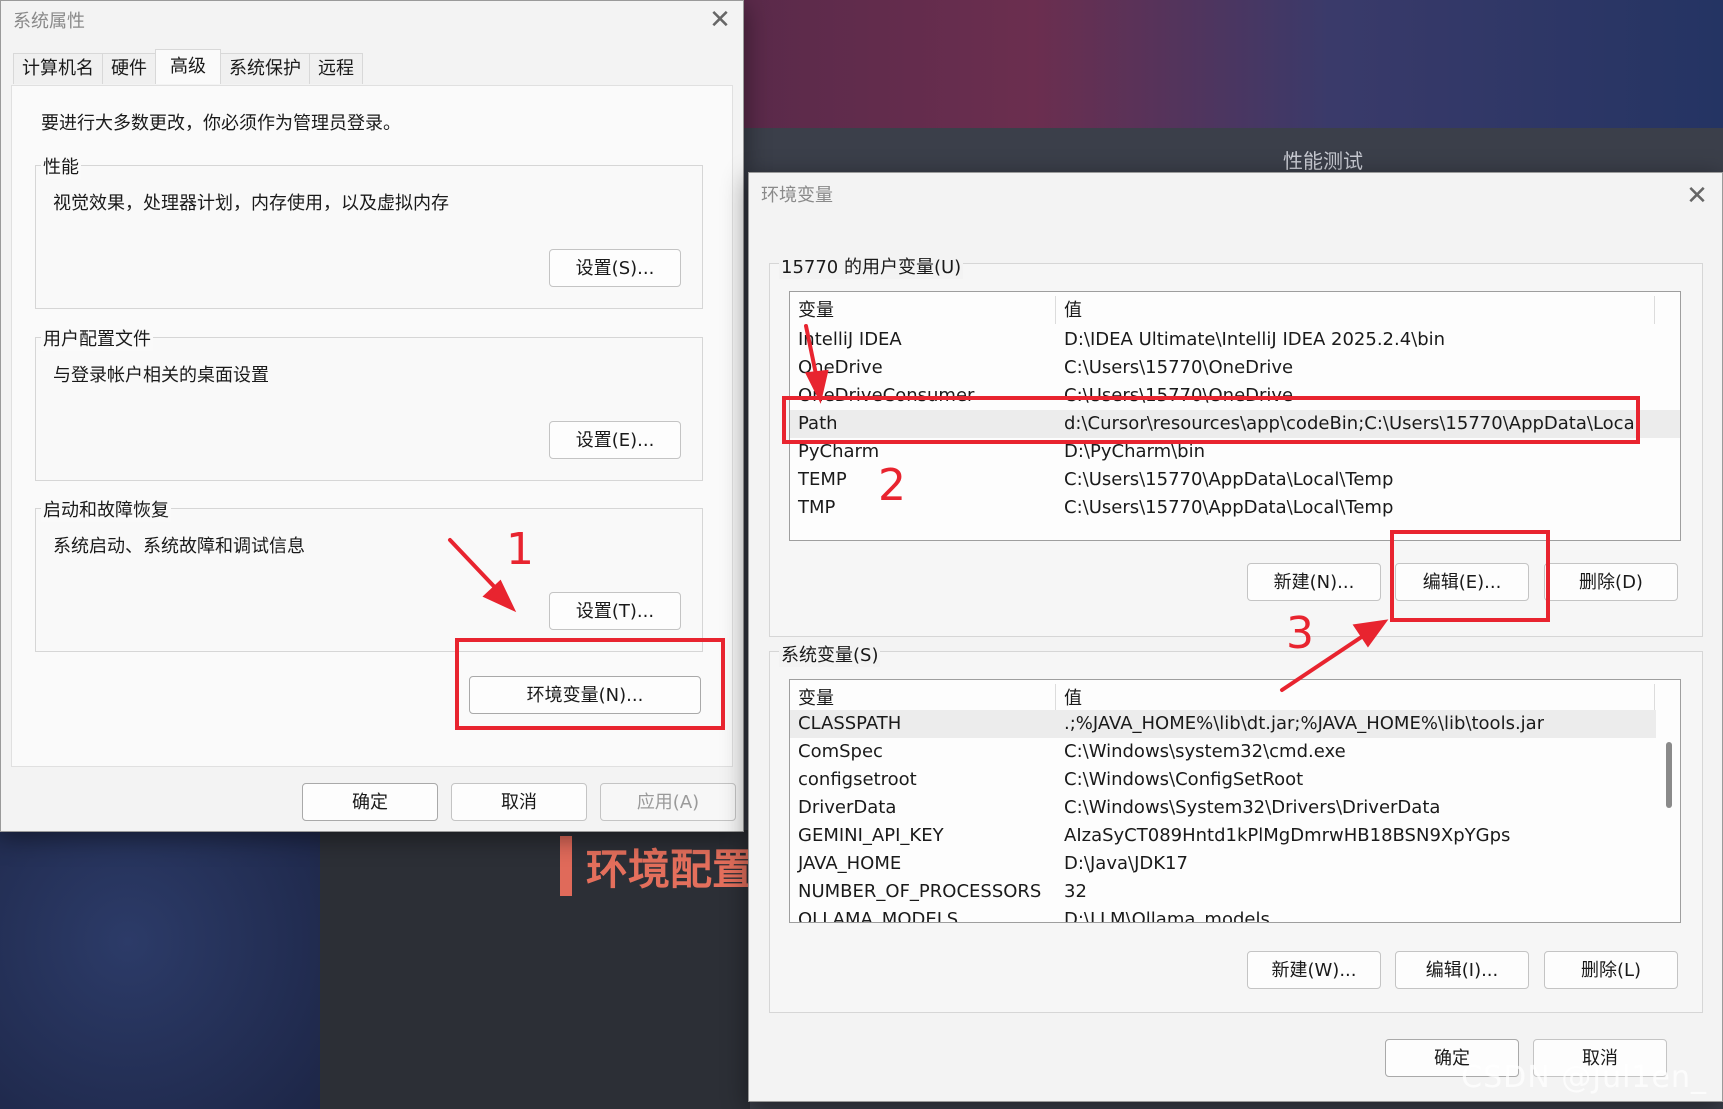 The width and height of the screenshot is (1723, 1109). Describe the element at coordinates (1327, 660) in the screenshot. I see `arrow-3-shaft` at that location.